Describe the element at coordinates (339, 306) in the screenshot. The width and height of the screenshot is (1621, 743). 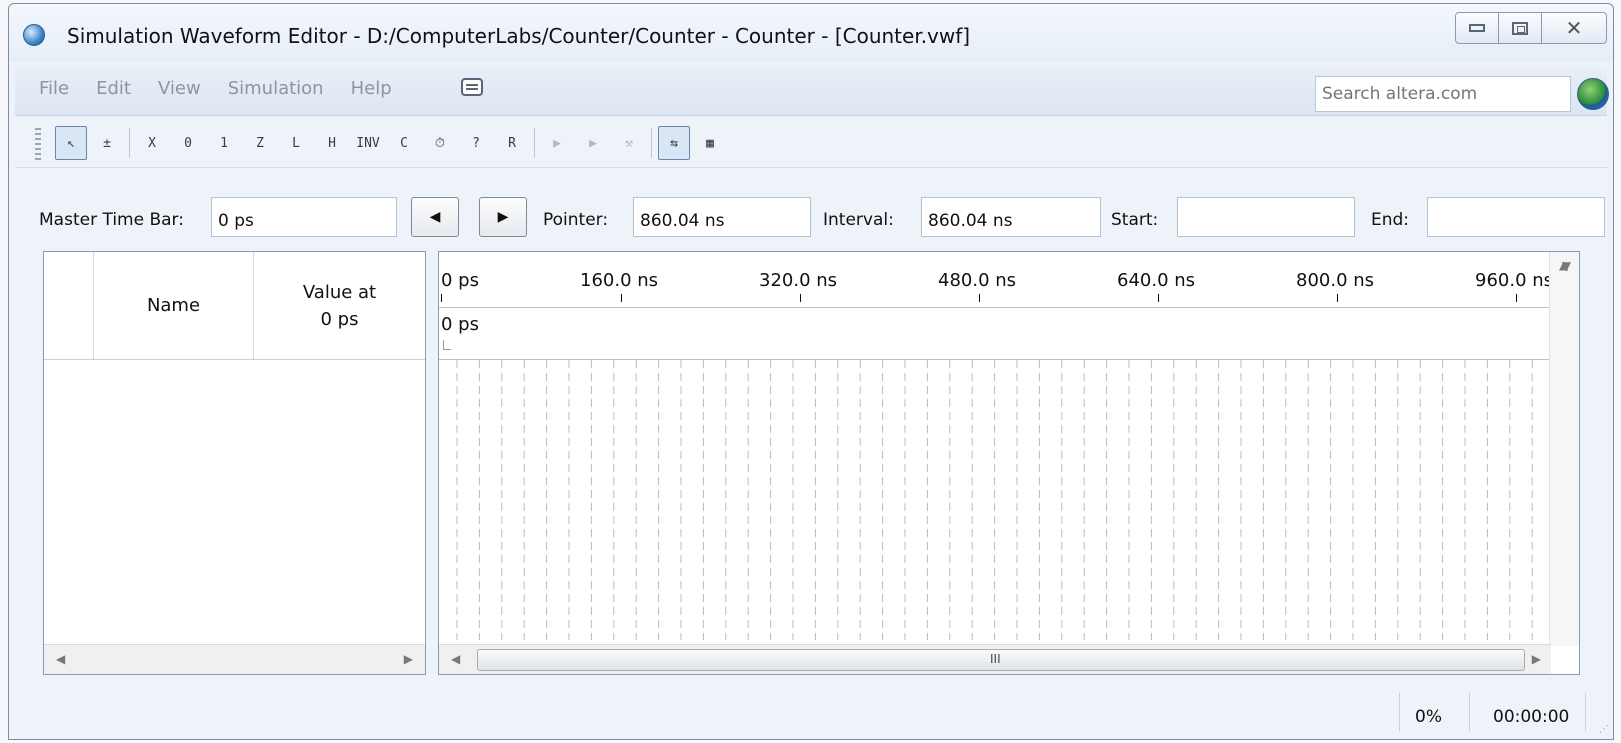
I see `column-header-value: Value at 0 ps` at that location.